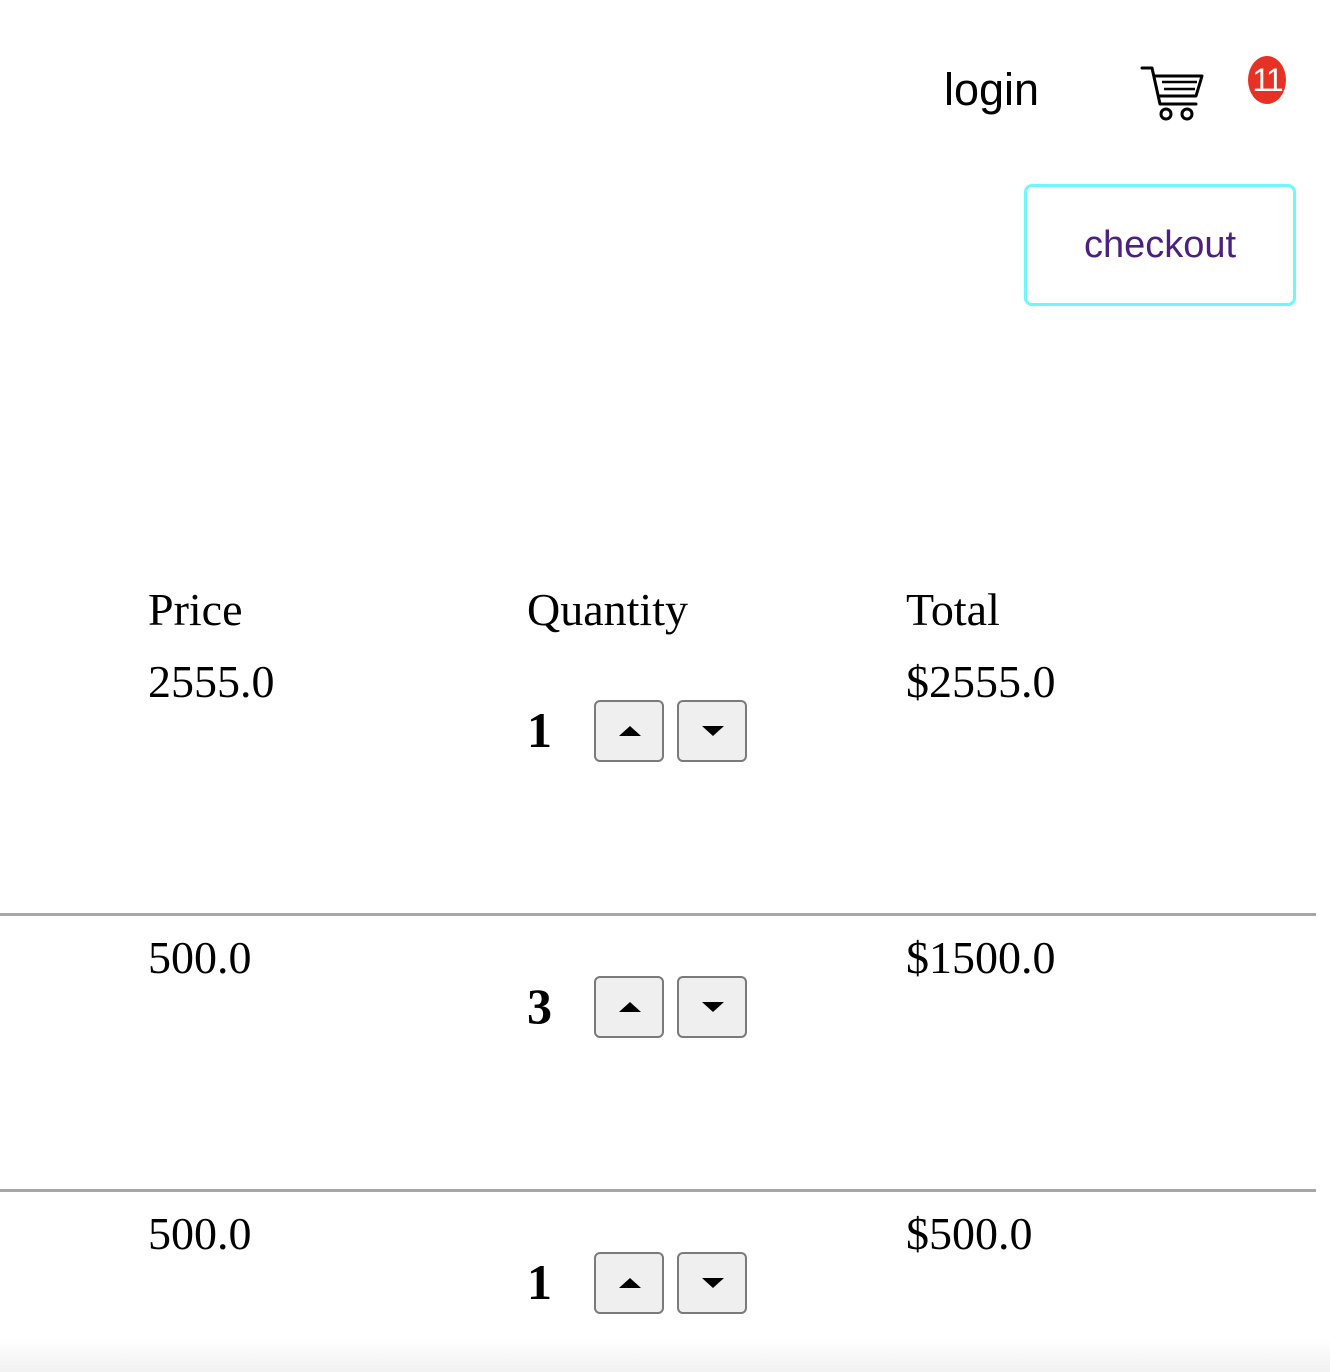  I want to click on checkout-button: checkout, so click(1160, 245).